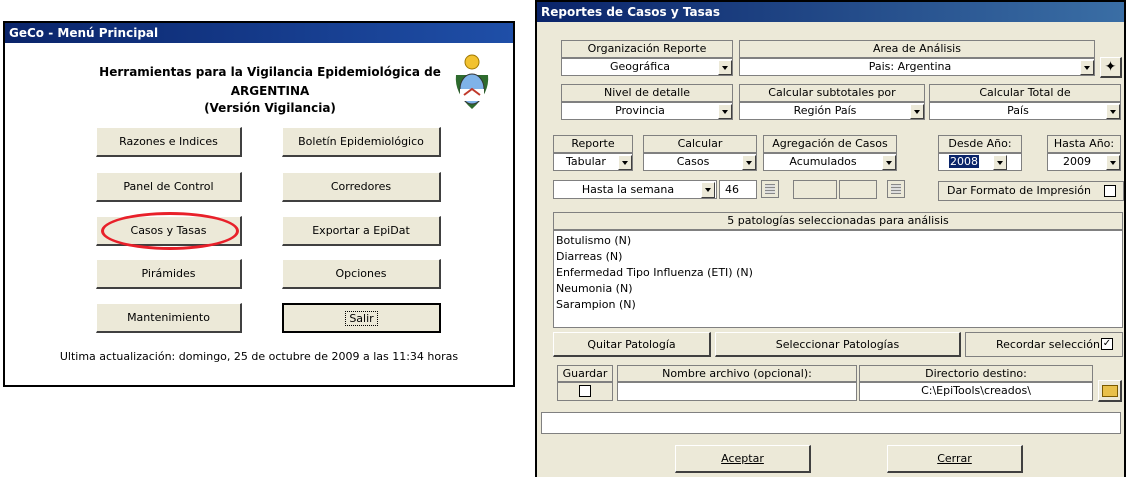  What do you see at coordinates (830, 12) in the screenshot?
I see `reports-title-bar: Reportes de Casos y Tasas` at bounding box center [830, 12].